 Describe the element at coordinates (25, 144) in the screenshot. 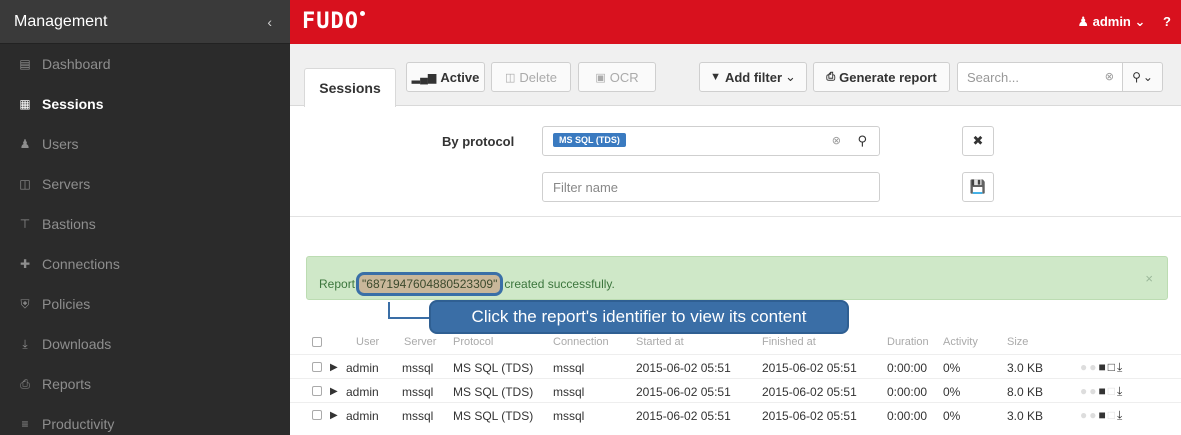

I see `users-icon: ♟` at that location.